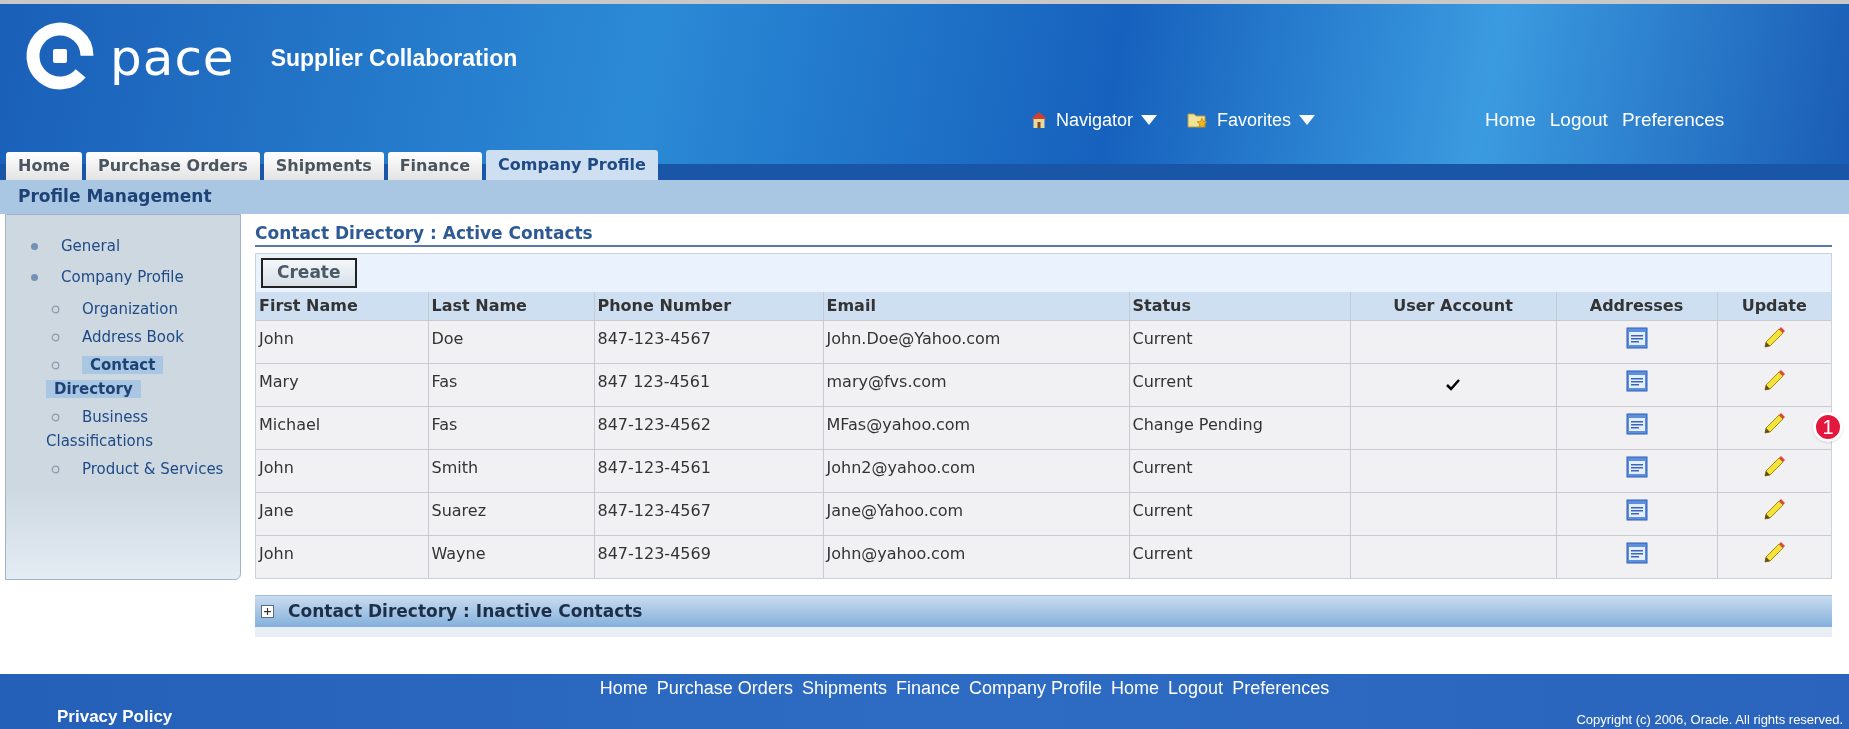 The height and width of the screenshot is (729, 1849). I want to click on column-header: First Name, so click(342, 306).